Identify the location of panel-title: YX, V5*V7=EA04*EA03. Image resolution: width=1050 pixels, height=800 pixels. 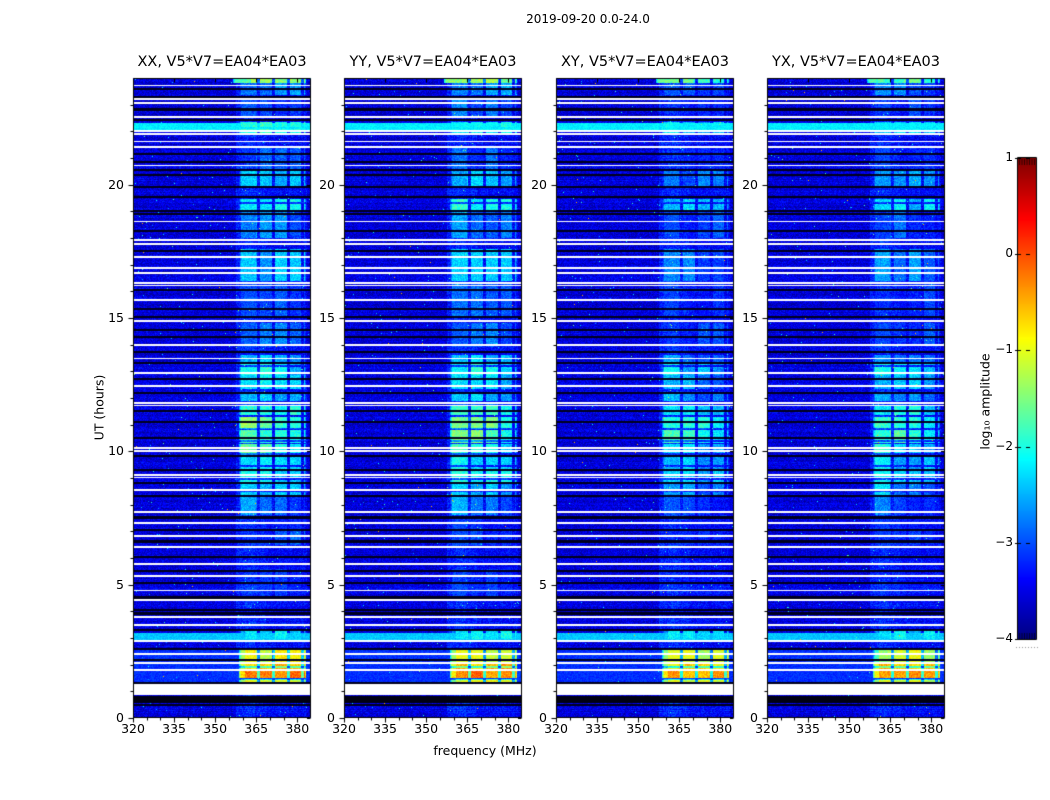
(855, 62).